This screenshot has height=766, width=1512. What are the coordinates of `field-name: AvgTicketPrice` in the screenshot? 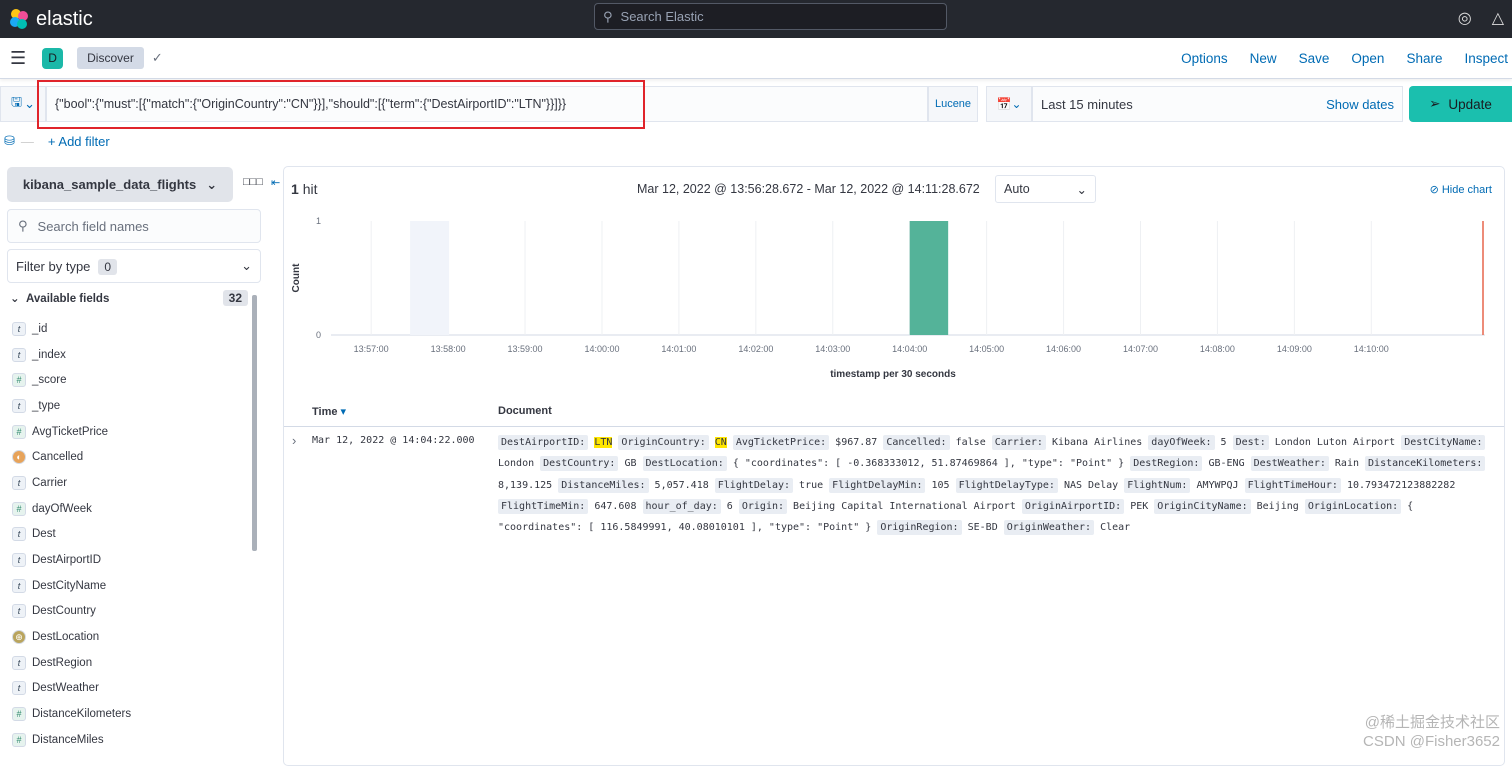 It's located at (70, 431).